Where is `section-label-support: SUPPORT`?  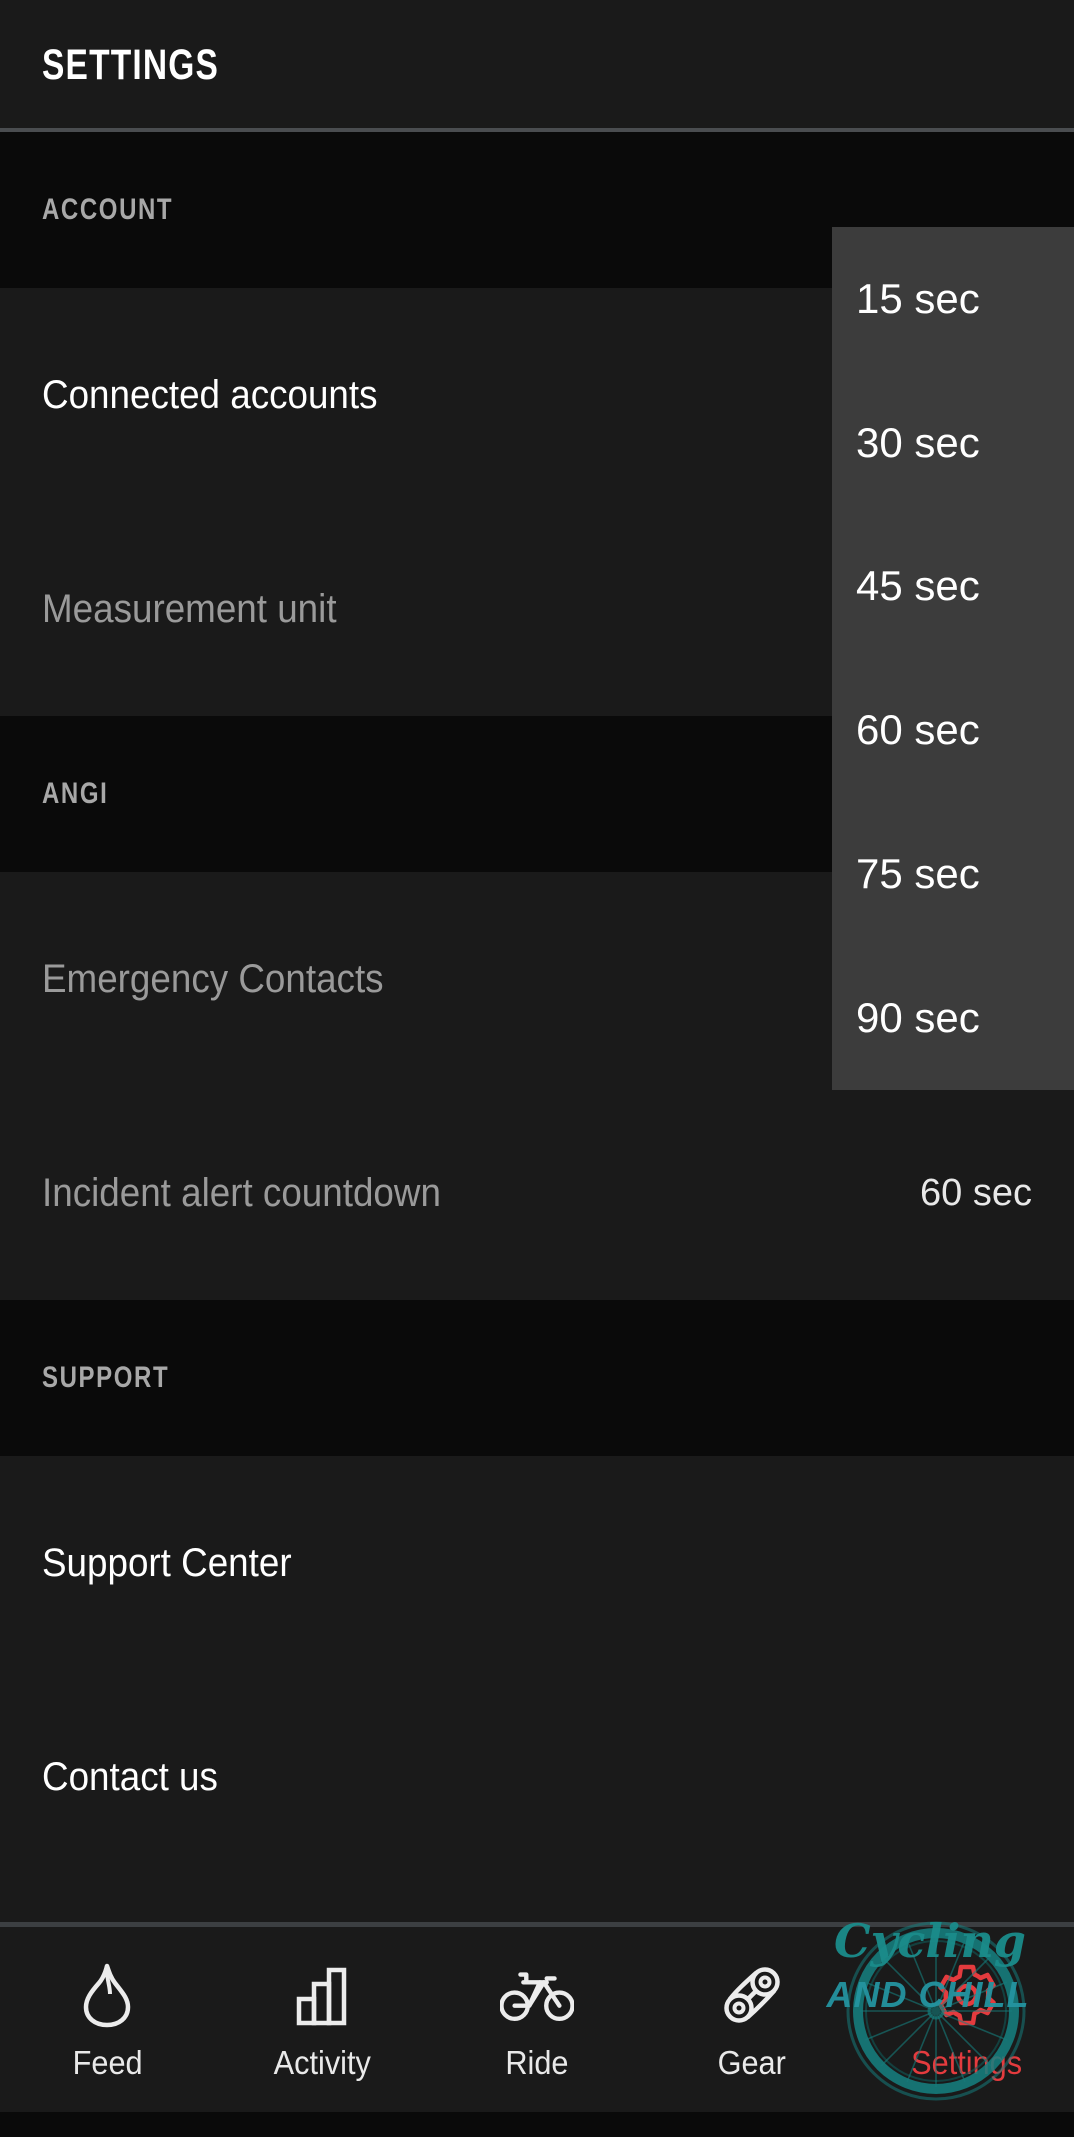 section-label-support: SUPPORT is located at coordinates (106, 1377).